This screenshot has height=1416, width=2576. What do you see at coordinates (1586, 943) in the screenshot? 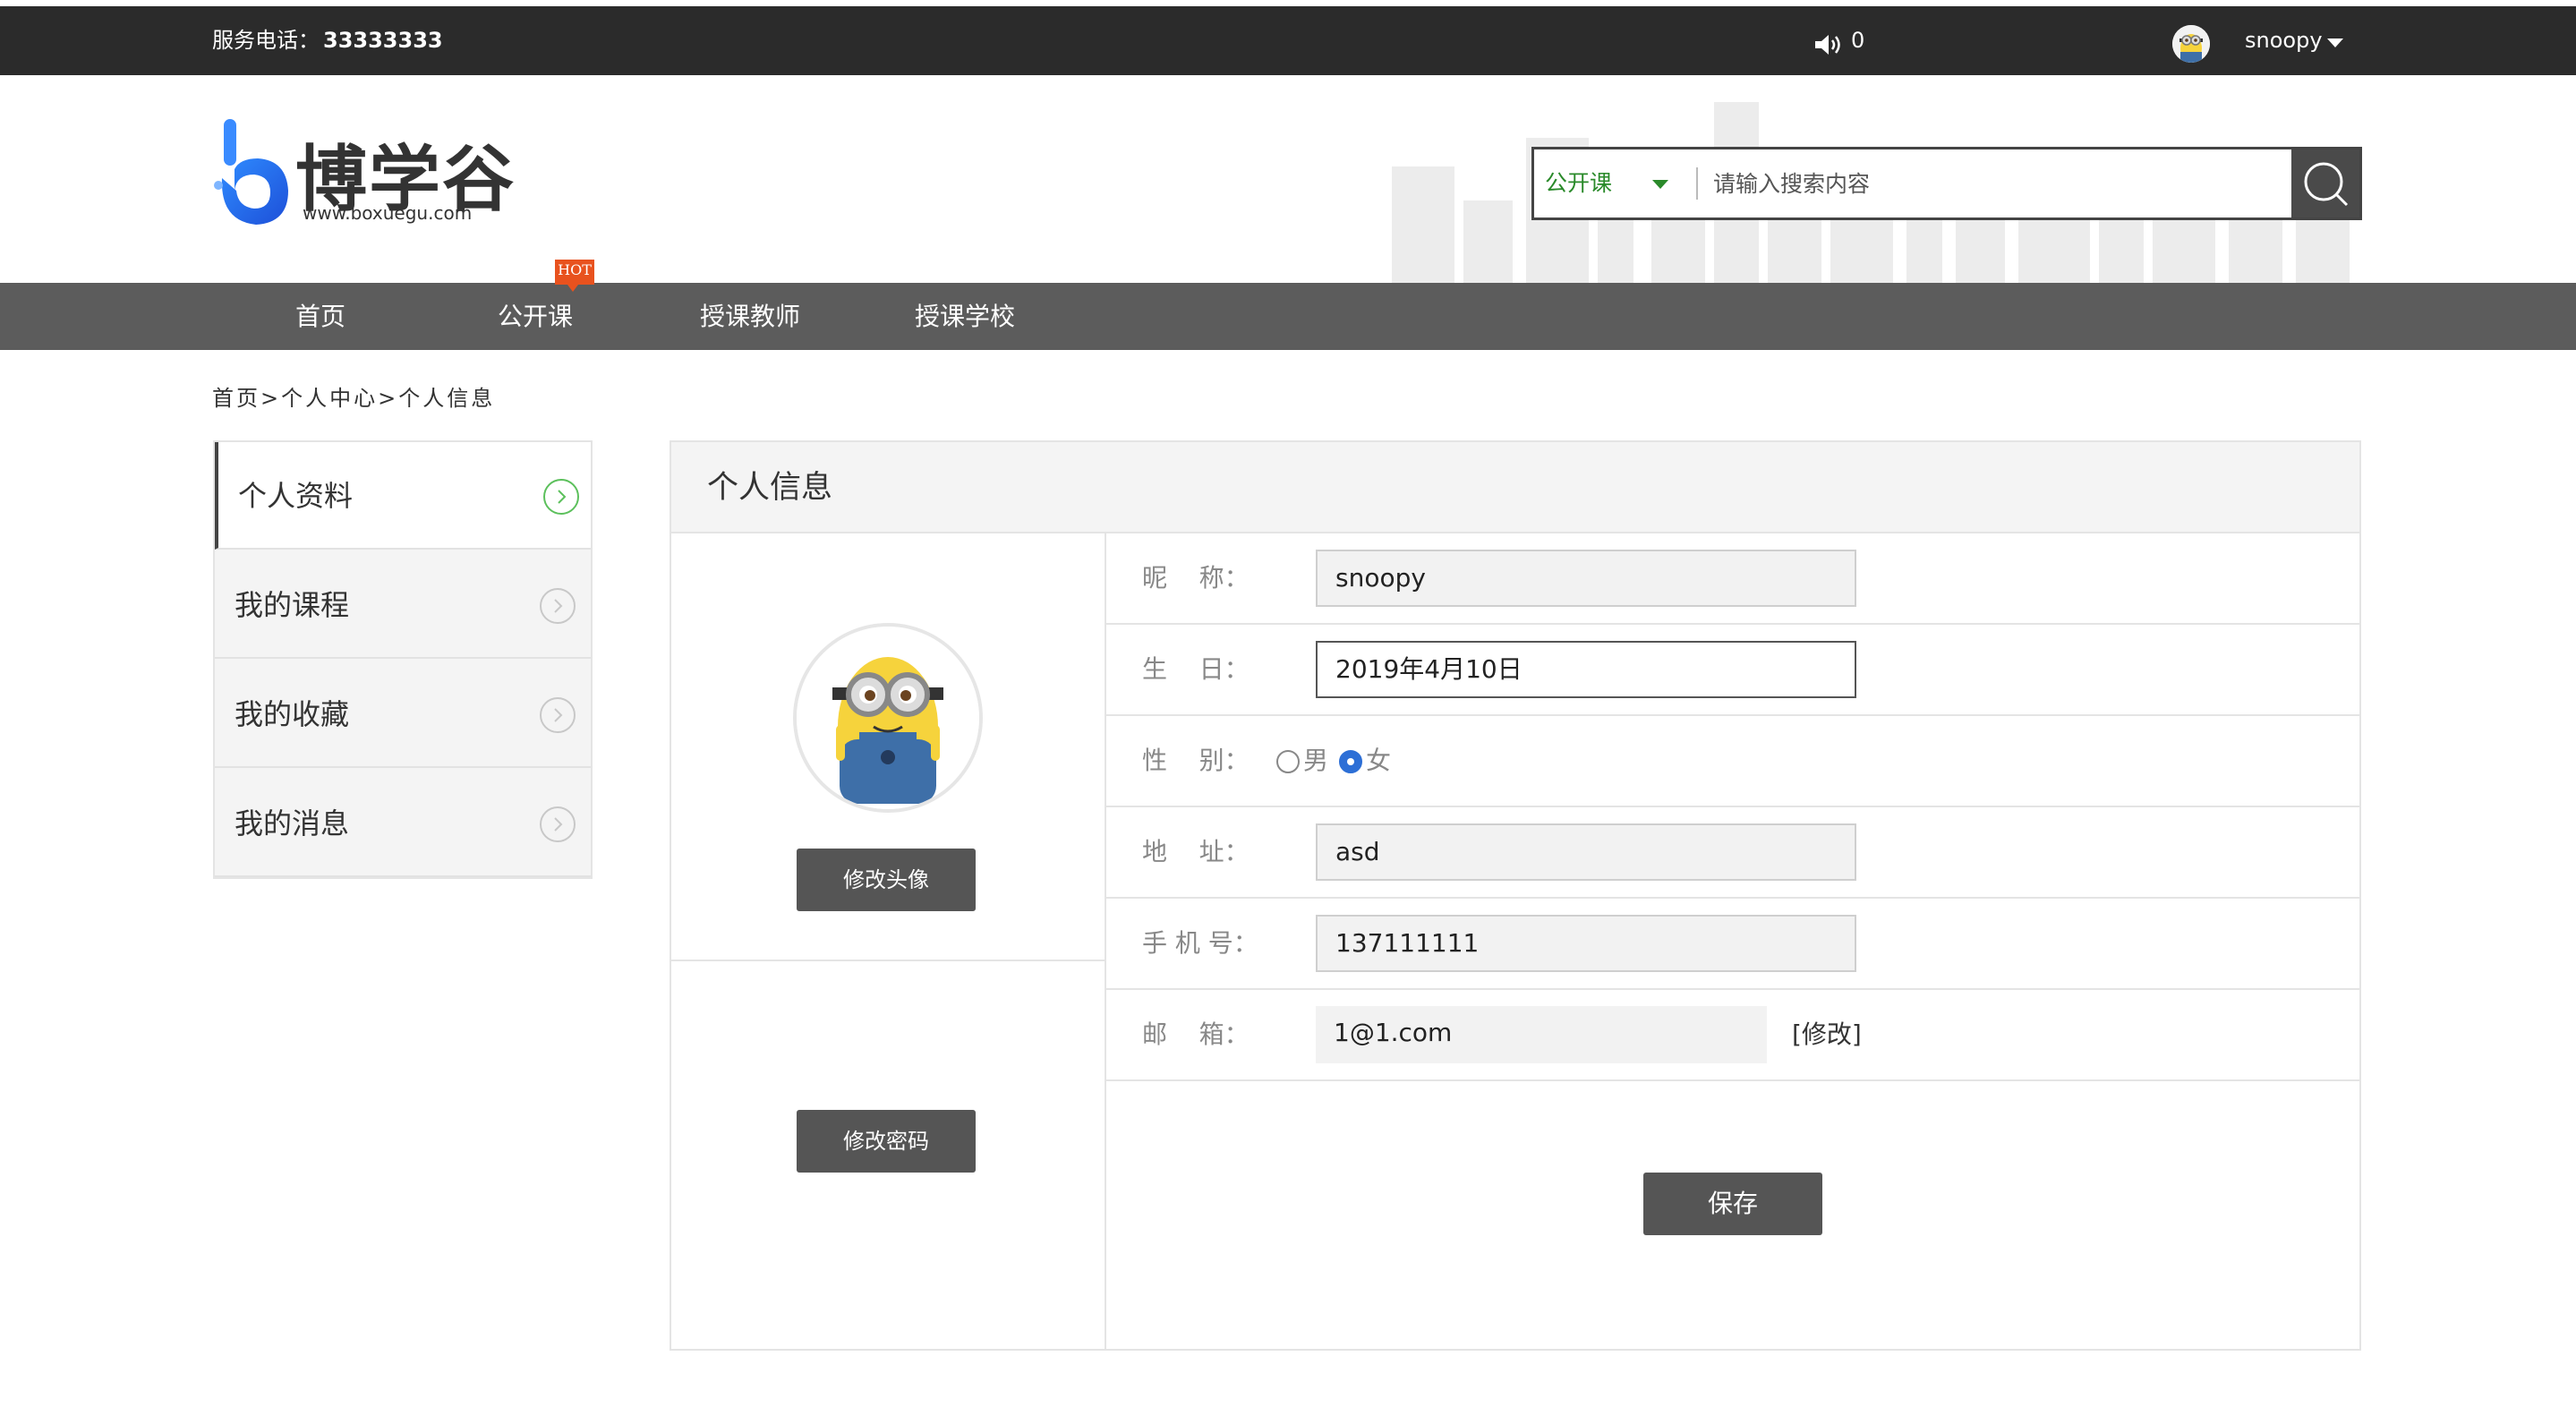
I see `phone-field: 137111111` at bounding box center [1586, 943].